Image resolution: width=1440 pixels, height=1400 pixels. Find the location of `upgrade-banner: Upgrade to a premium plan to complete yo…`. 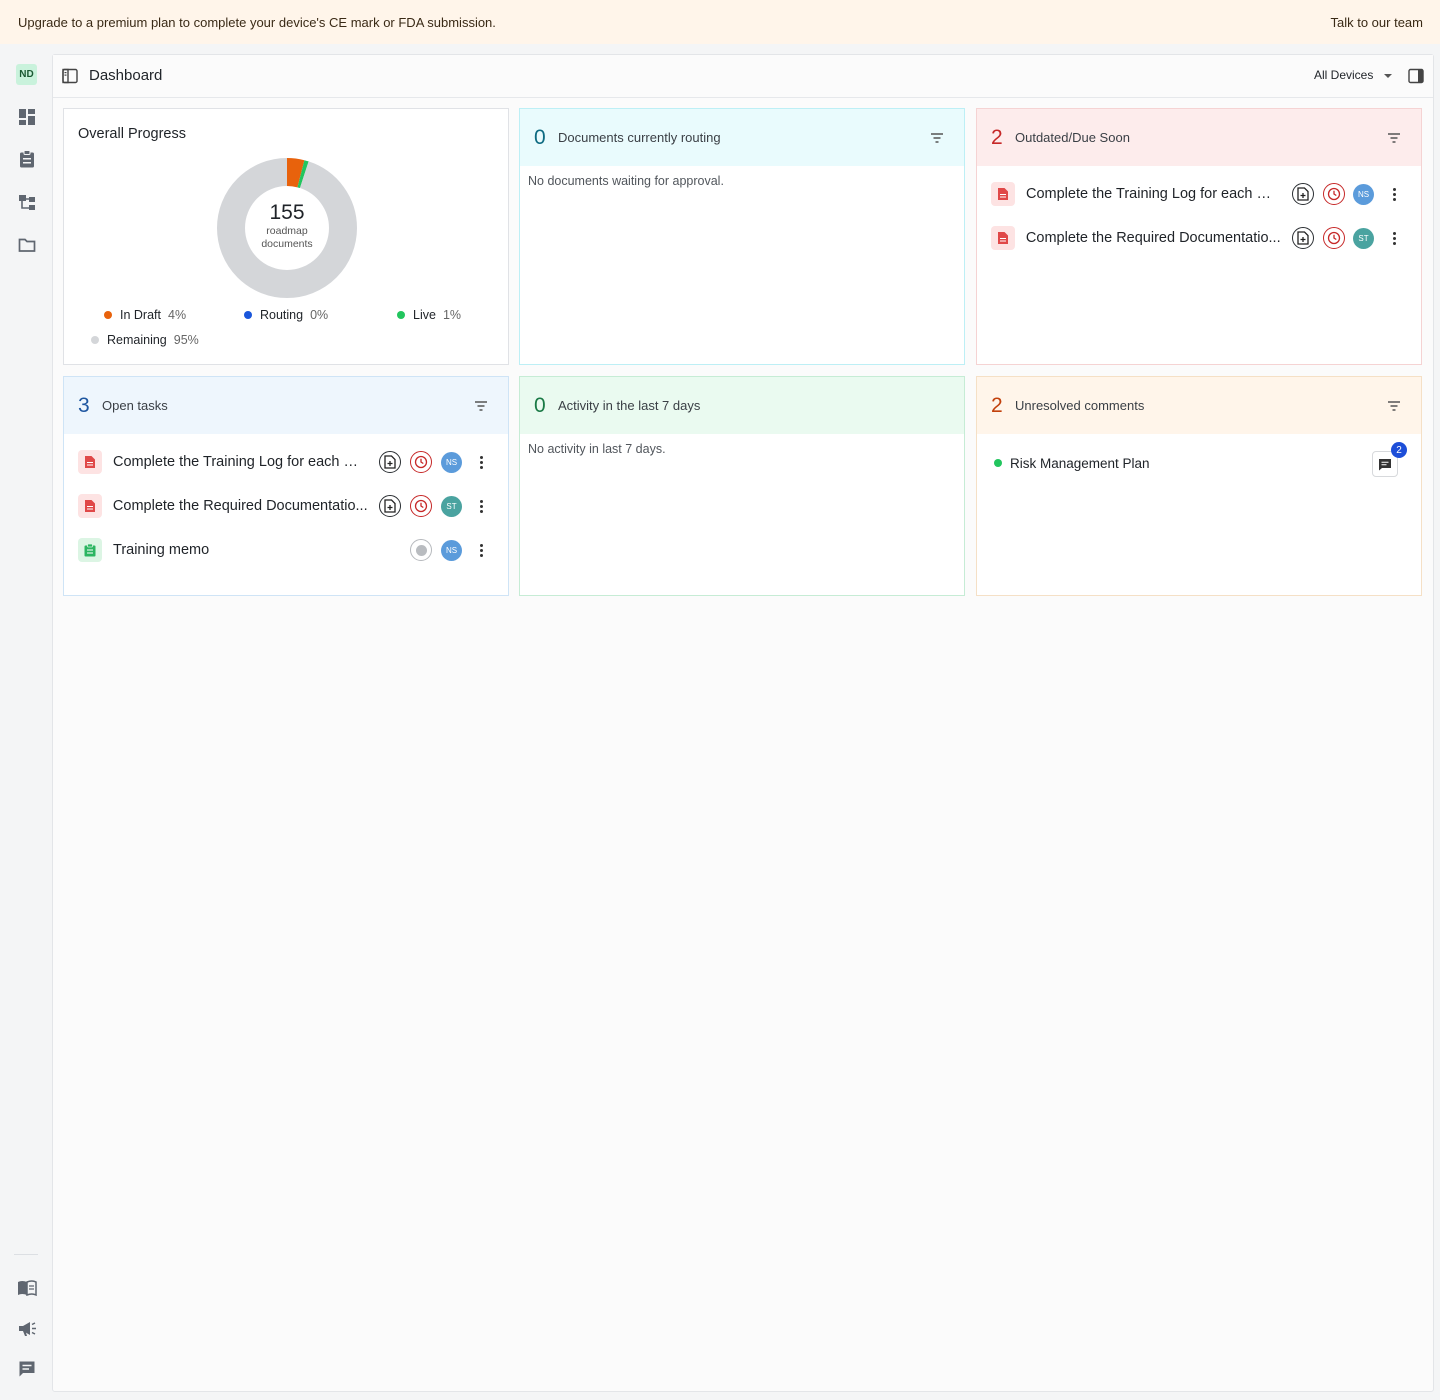

upgrade-banner: Upgrade to a premium plan to complete yo… is located at coordinates (720, 22).